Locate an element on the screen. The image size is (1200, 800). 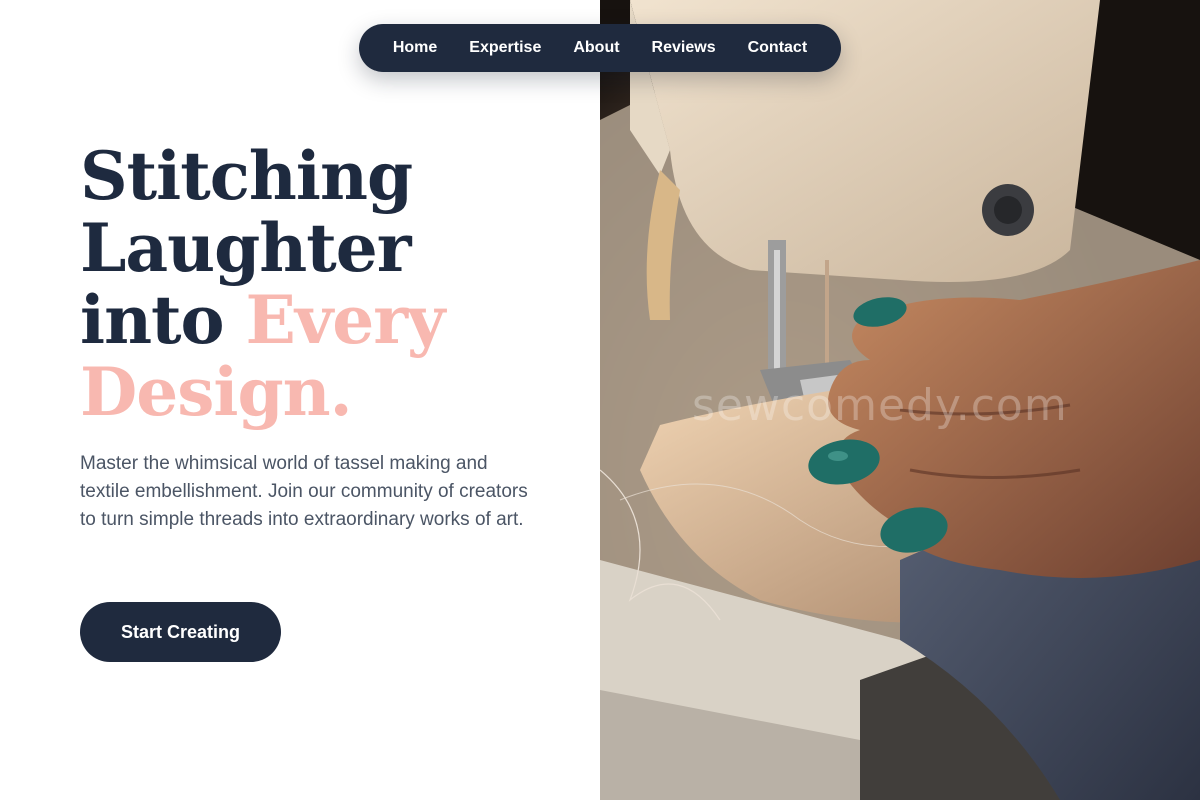
nav-link-expertise: Expertise is located at coordinates (505, 48).